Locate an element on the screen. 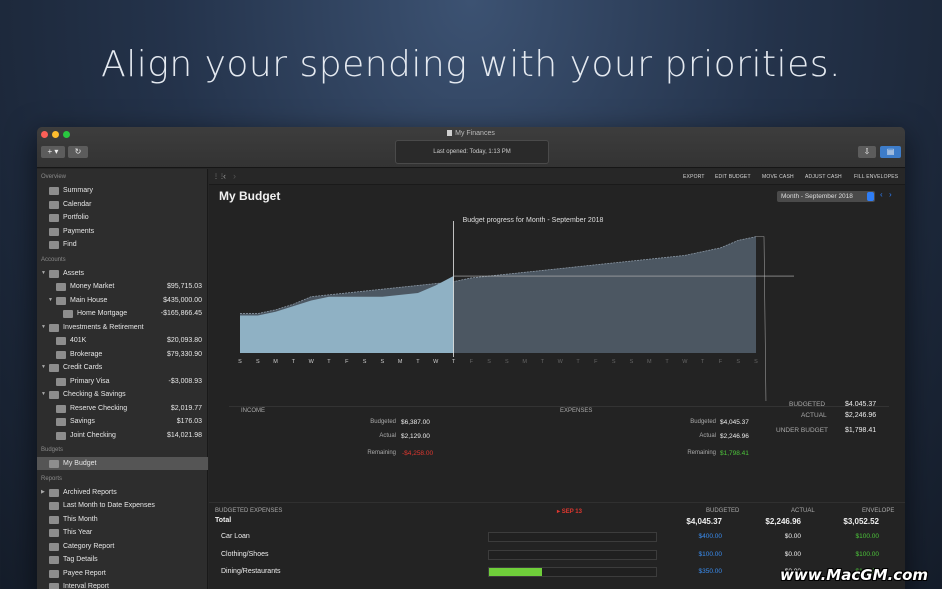  edit-budget-button: EDIT BUDGET is located at coordinates (733, 177).